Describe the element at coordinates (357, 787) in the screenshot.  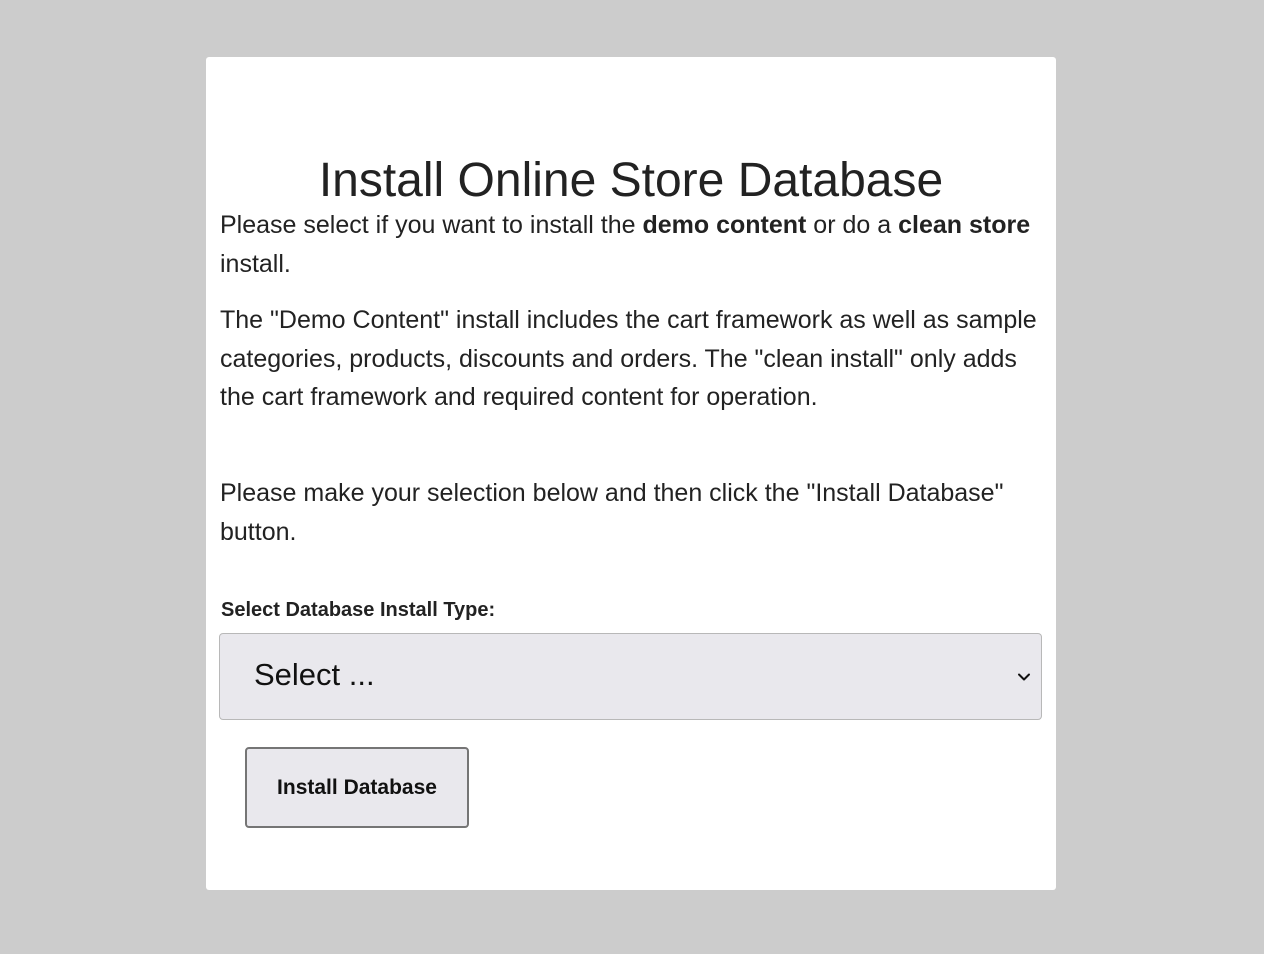
I see `install-database-button: Install Database` at that location.